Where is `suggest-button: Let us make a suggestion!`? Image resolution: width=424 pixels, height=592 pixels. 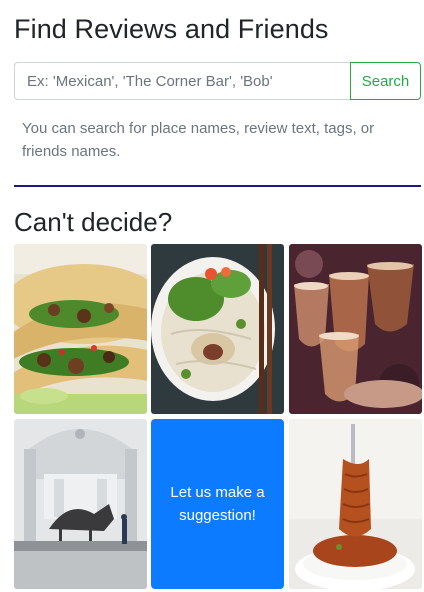 suggest-button: Let us make a suggestion! is located at coordinates (217, 504).